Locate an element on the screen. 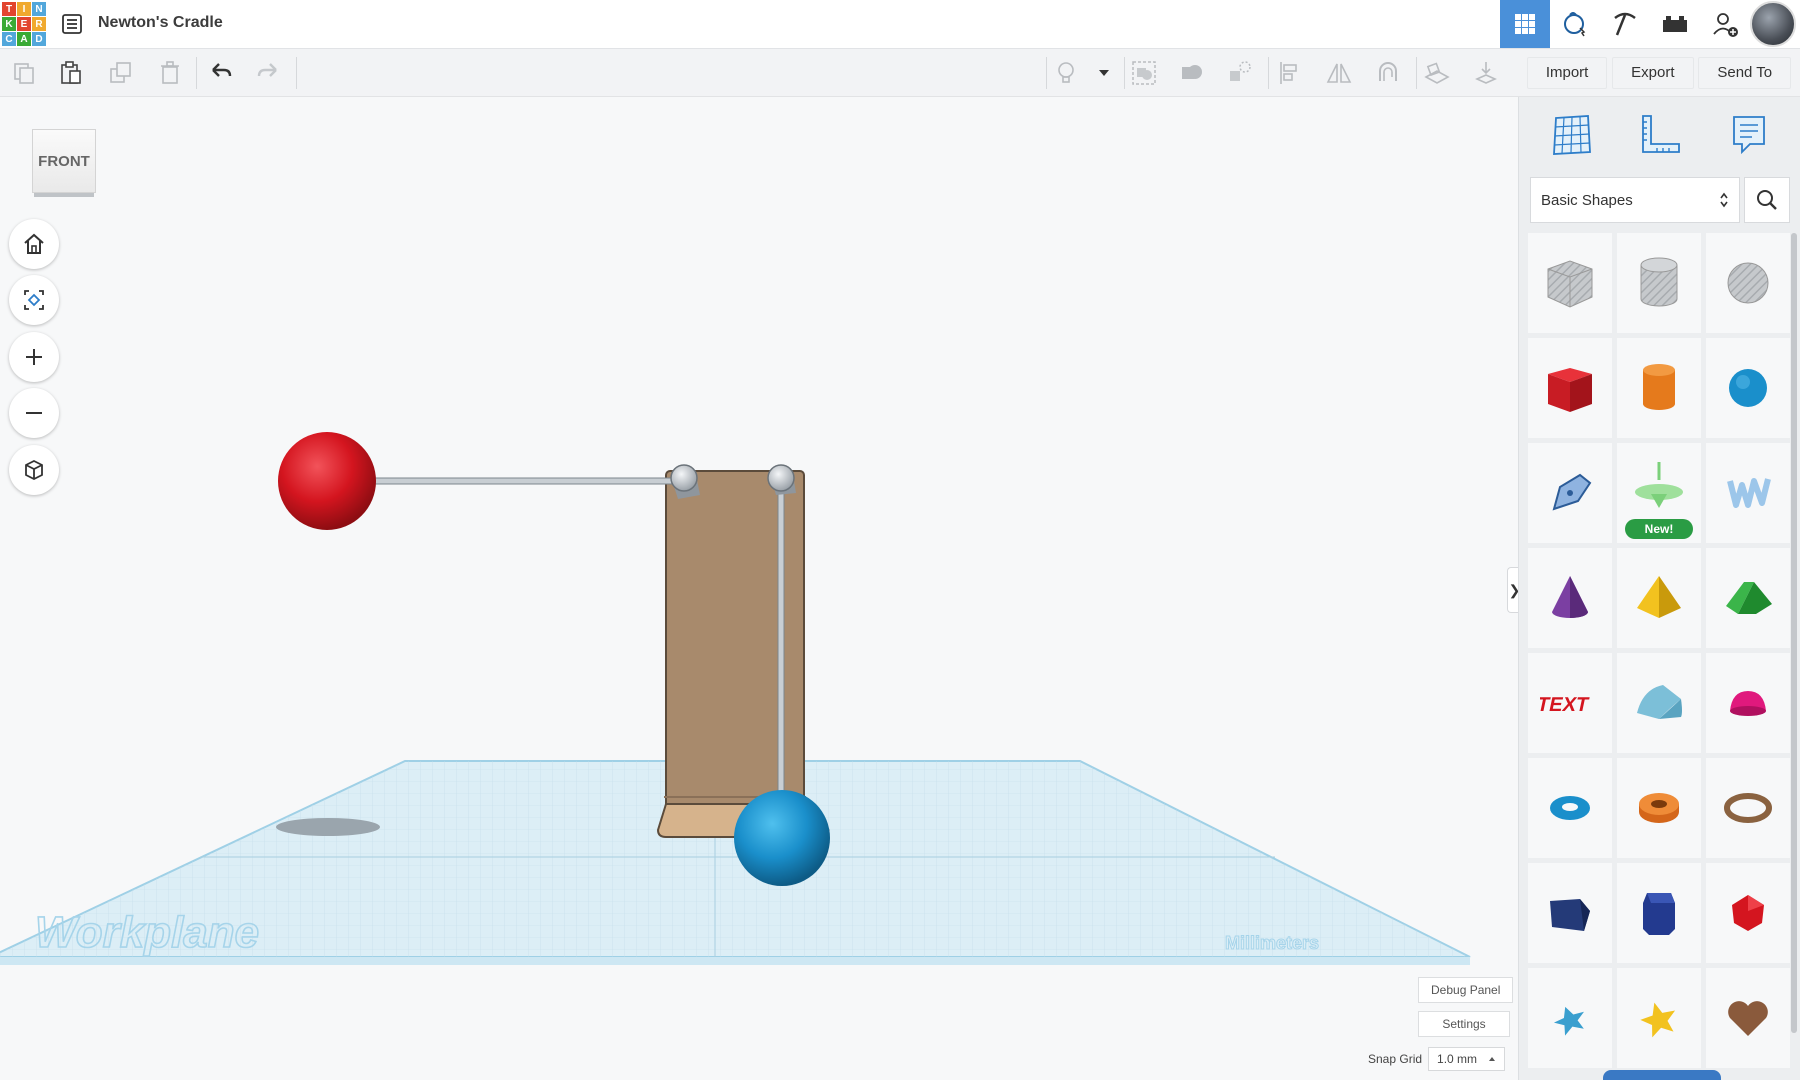 This screenshot has height=1080, width=1800. avatar is located at coordinates (1773, 24).